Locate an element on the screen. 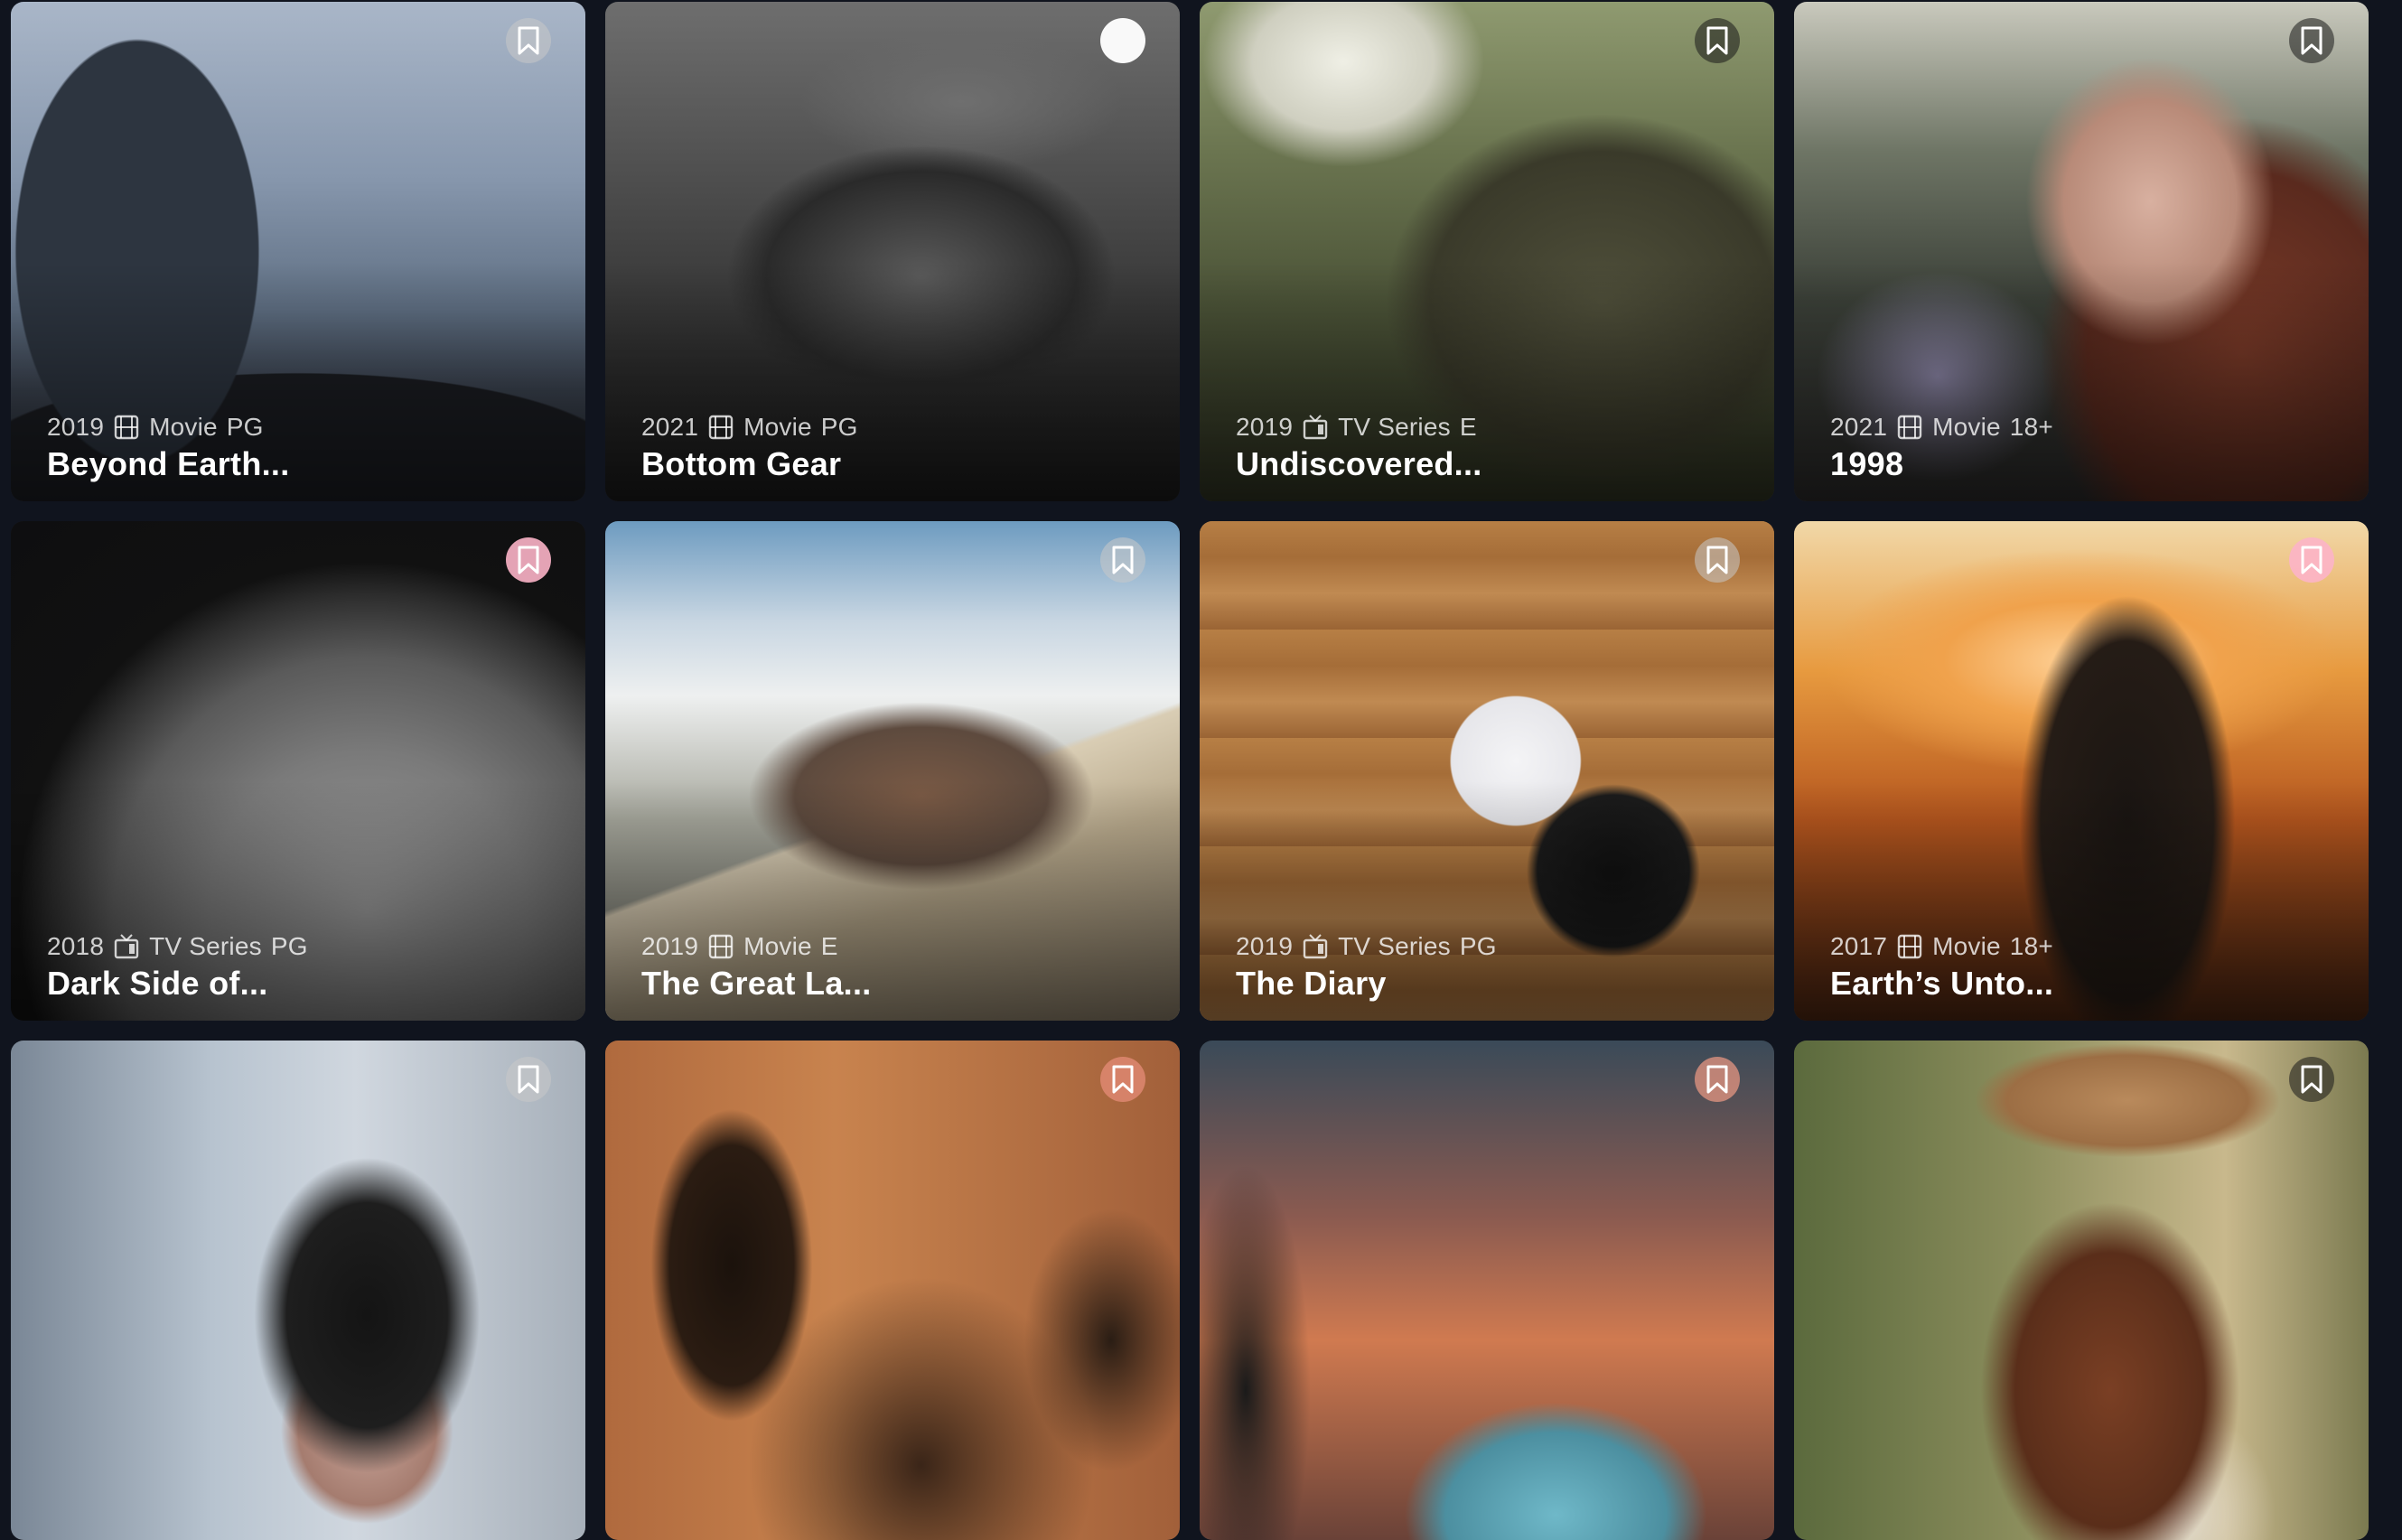 This screenshot has height=1540, width=2402. media-card: 2021 Movie 18+ 1998 is located at coordinates (2081, 252).